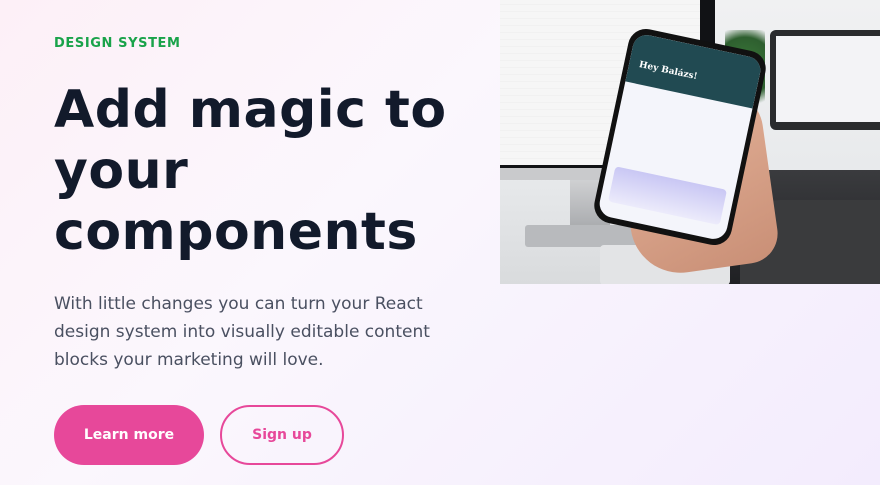 This screenshot has width=880, height=485. I want to click on hero-actions: Learn more Sign up, so click(199, 435).